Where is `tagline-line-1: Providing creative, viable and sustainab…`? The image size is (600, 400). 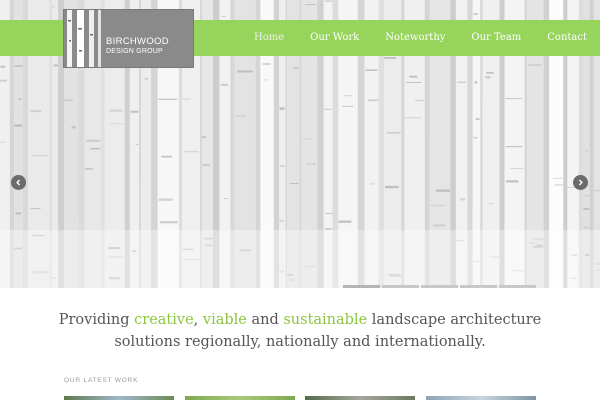 tagline-line-1: Providing creative, viable and sustainab… is located at coordinates (300, 320).